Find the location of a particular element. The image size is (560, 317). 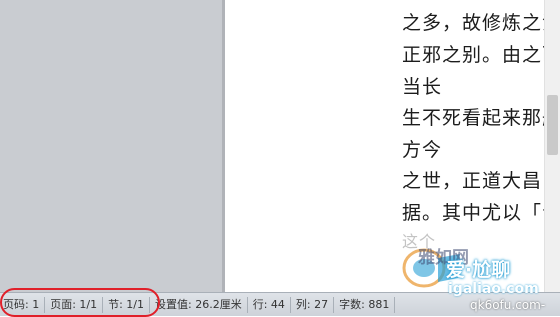

status-setting-value: 设置值: 26.2厘米 is located at coordinates (199, 304).